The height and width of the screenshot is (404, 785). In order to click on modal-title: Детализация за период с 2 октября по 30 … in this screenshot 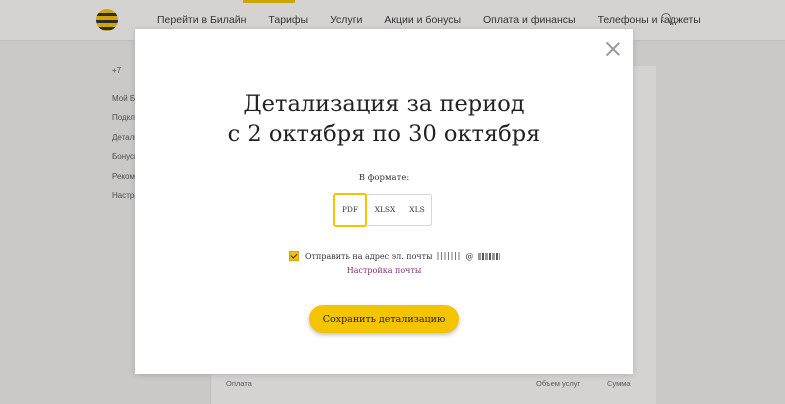, I will do `click(384, 119)`.